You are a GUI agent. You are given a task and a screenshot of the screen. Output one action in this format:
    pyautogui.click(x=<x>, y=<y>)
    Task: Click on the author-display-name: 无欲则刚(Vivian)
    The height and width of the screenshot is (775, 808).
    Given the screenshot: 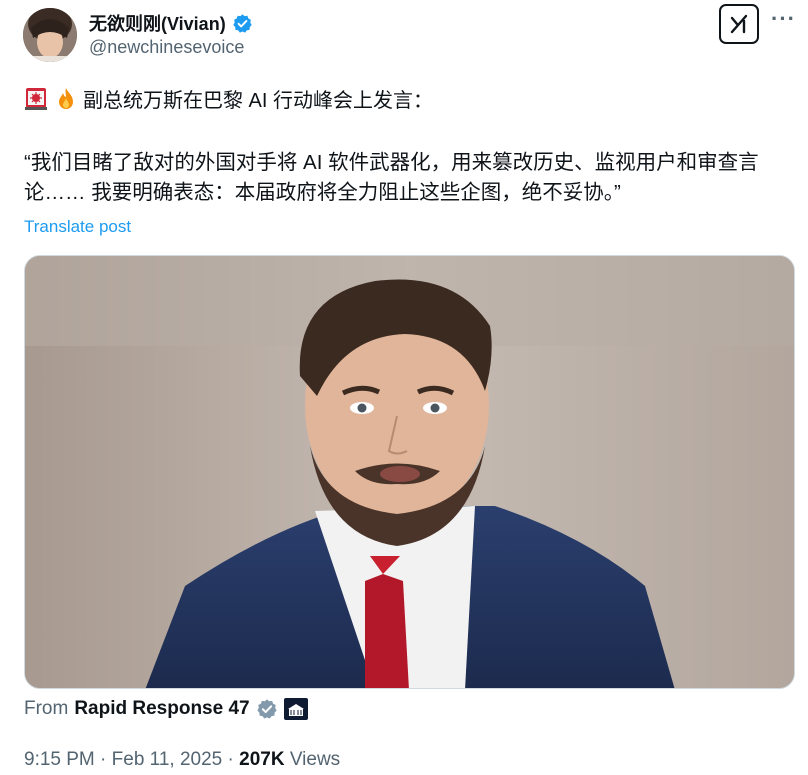 What is the action you would take?
    pyautogui.click(x=157, y=23)
    